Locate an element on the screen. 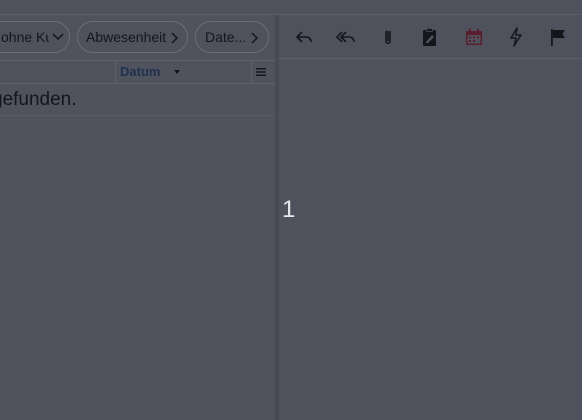  table-header: Datum is located at coordinates (137, 72).